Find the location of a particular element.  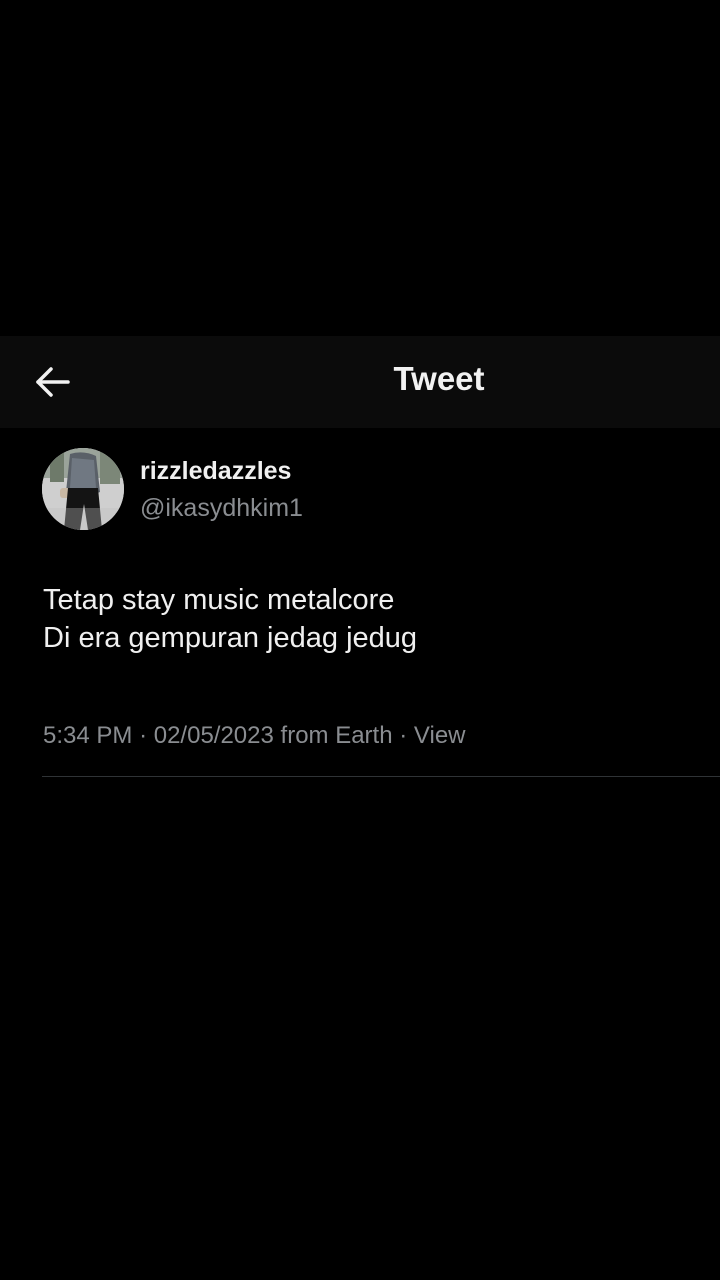

tweet-date: 02/05/2023 is located at coordinates (213, 735).